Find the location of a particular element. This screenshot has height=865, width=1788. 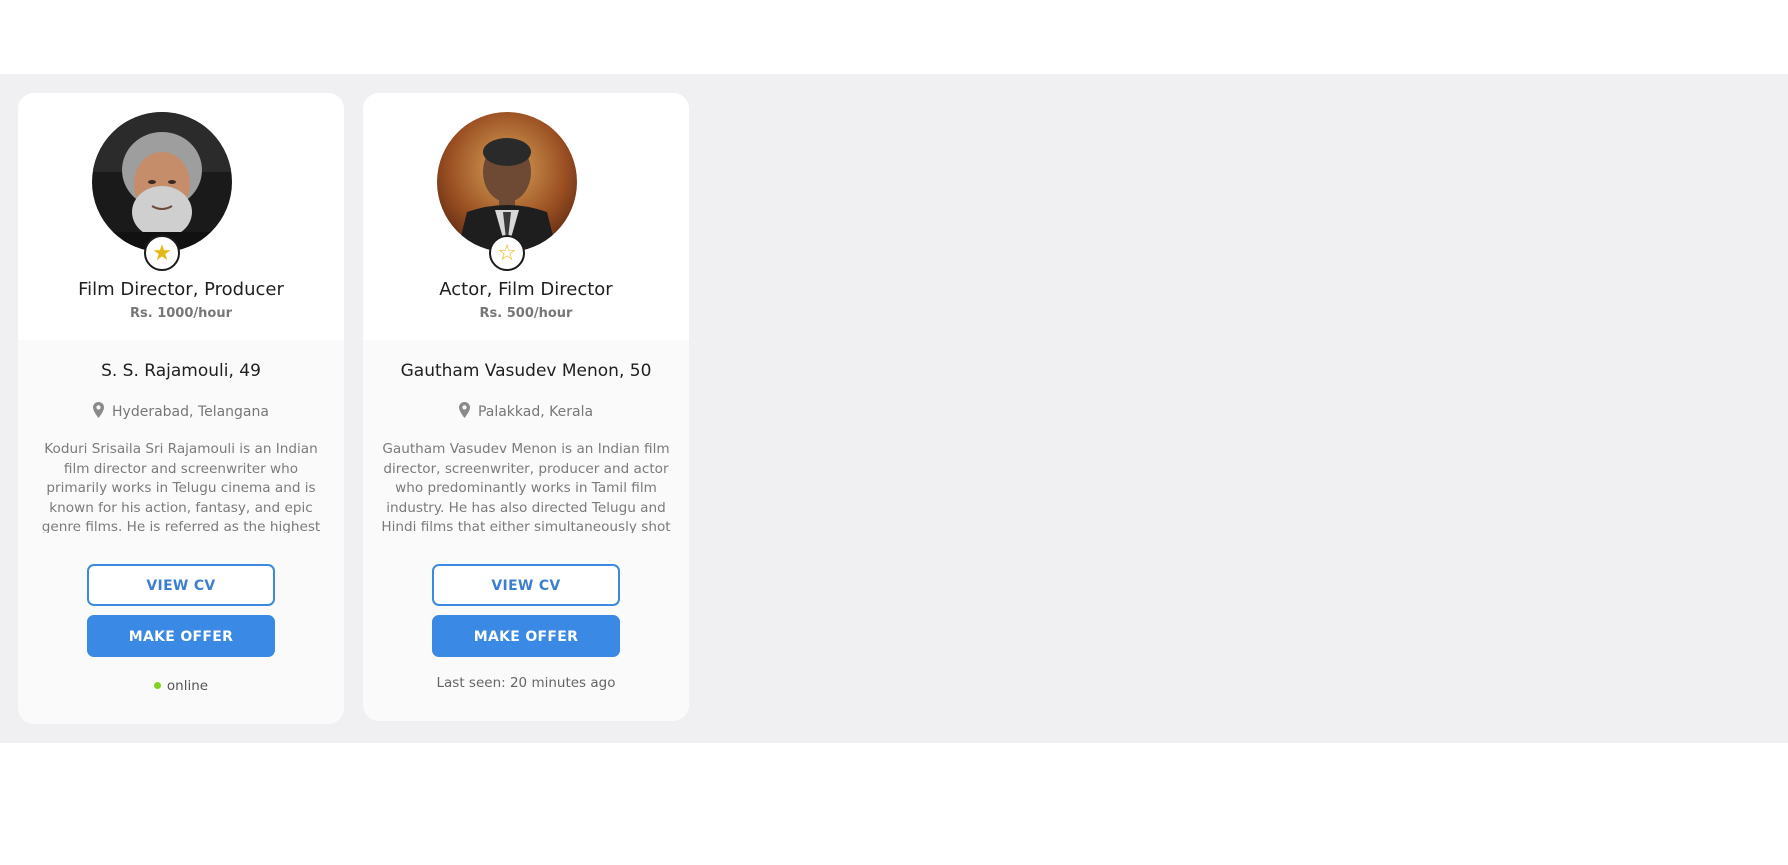

profile-location: Hyderabad, Telangana is located at coordinates (181, 411).